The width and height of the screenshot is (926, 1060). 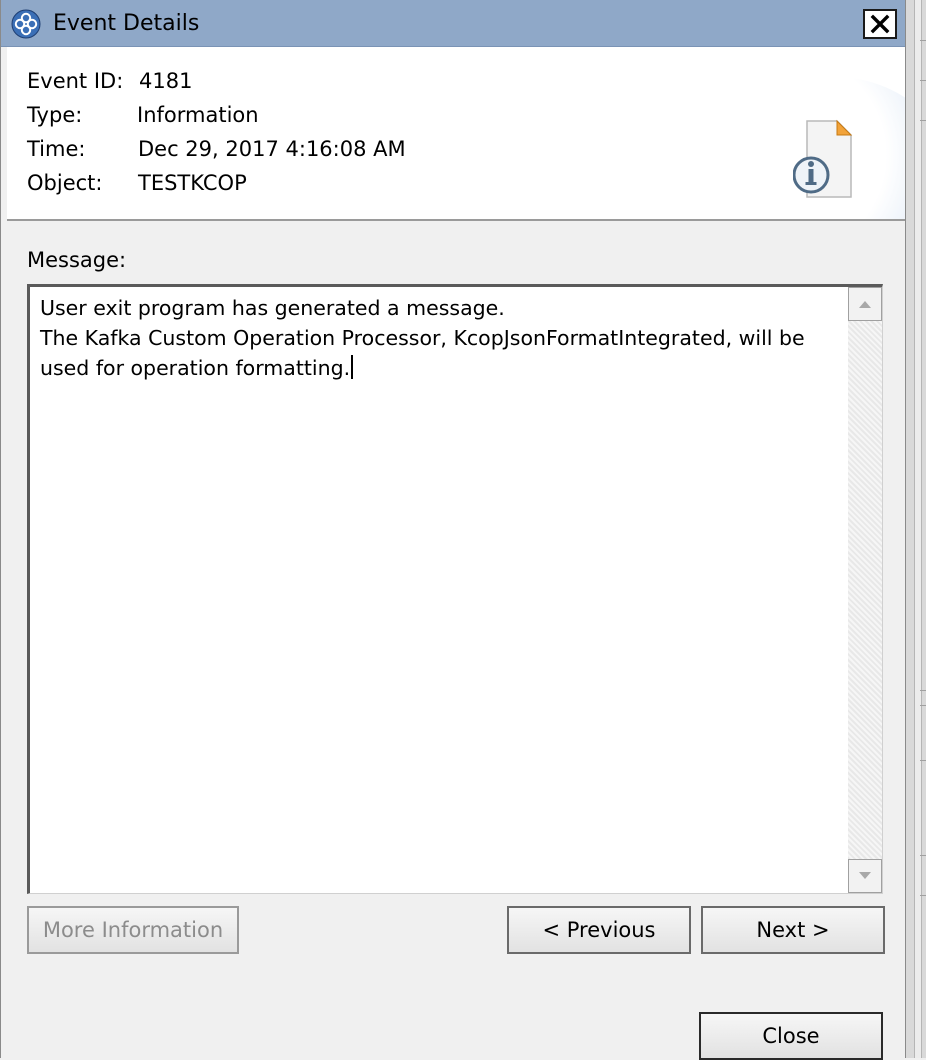 I want to click on scroll-up-button, so click(x=865, y=304).